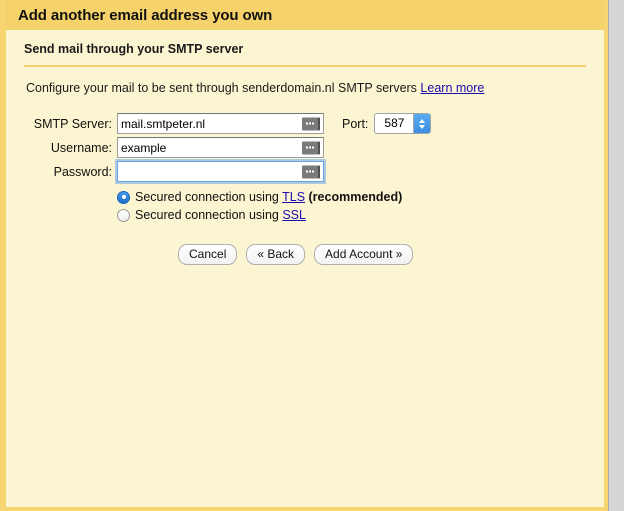  Describe the element at coordinates (305, 66) in the screenshot. I see `section-divider` at that location.